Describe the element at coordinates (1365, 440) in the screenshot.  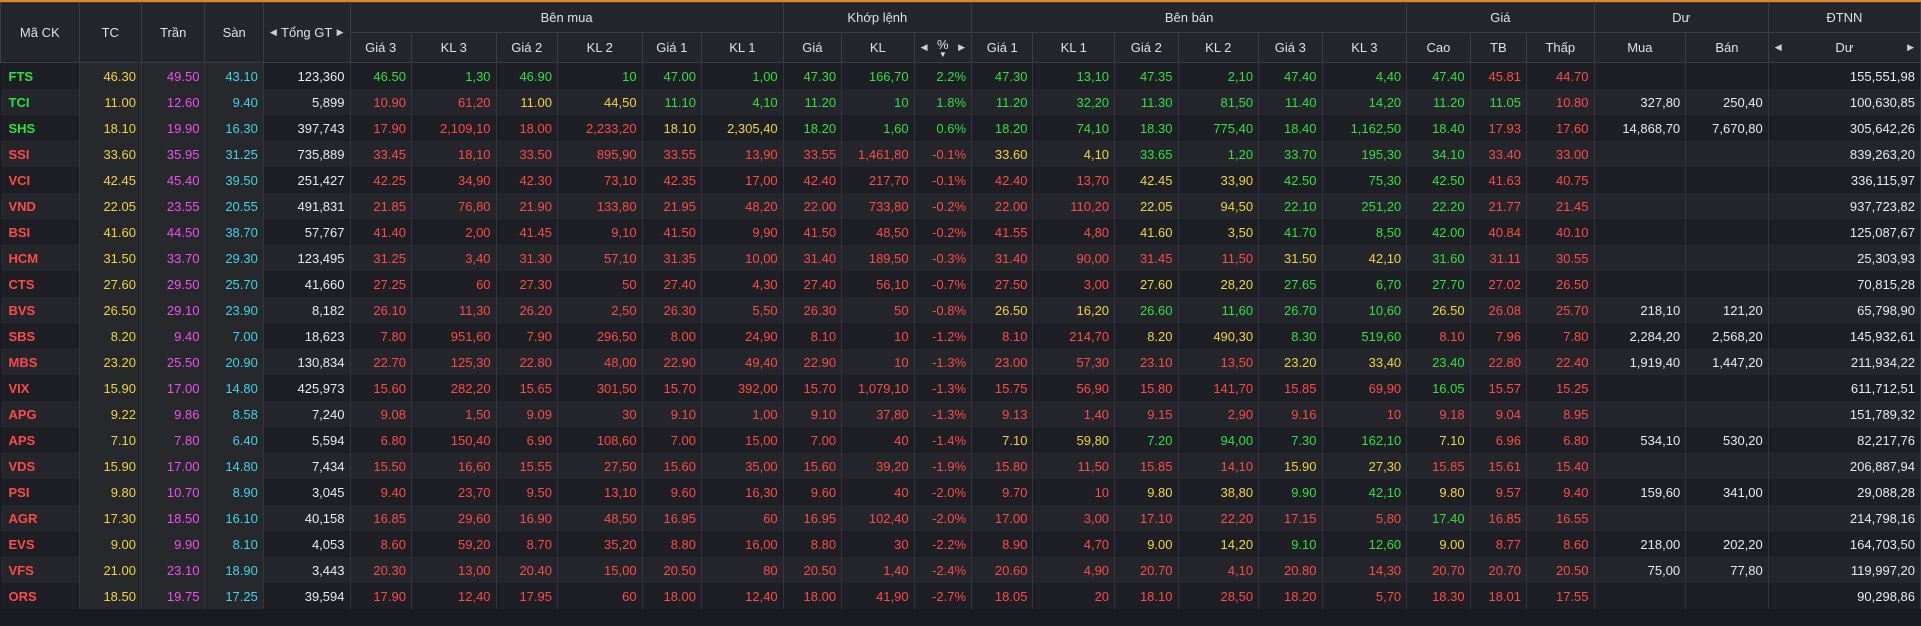
I see `sell-vol3-cell: 162,10` at that location.